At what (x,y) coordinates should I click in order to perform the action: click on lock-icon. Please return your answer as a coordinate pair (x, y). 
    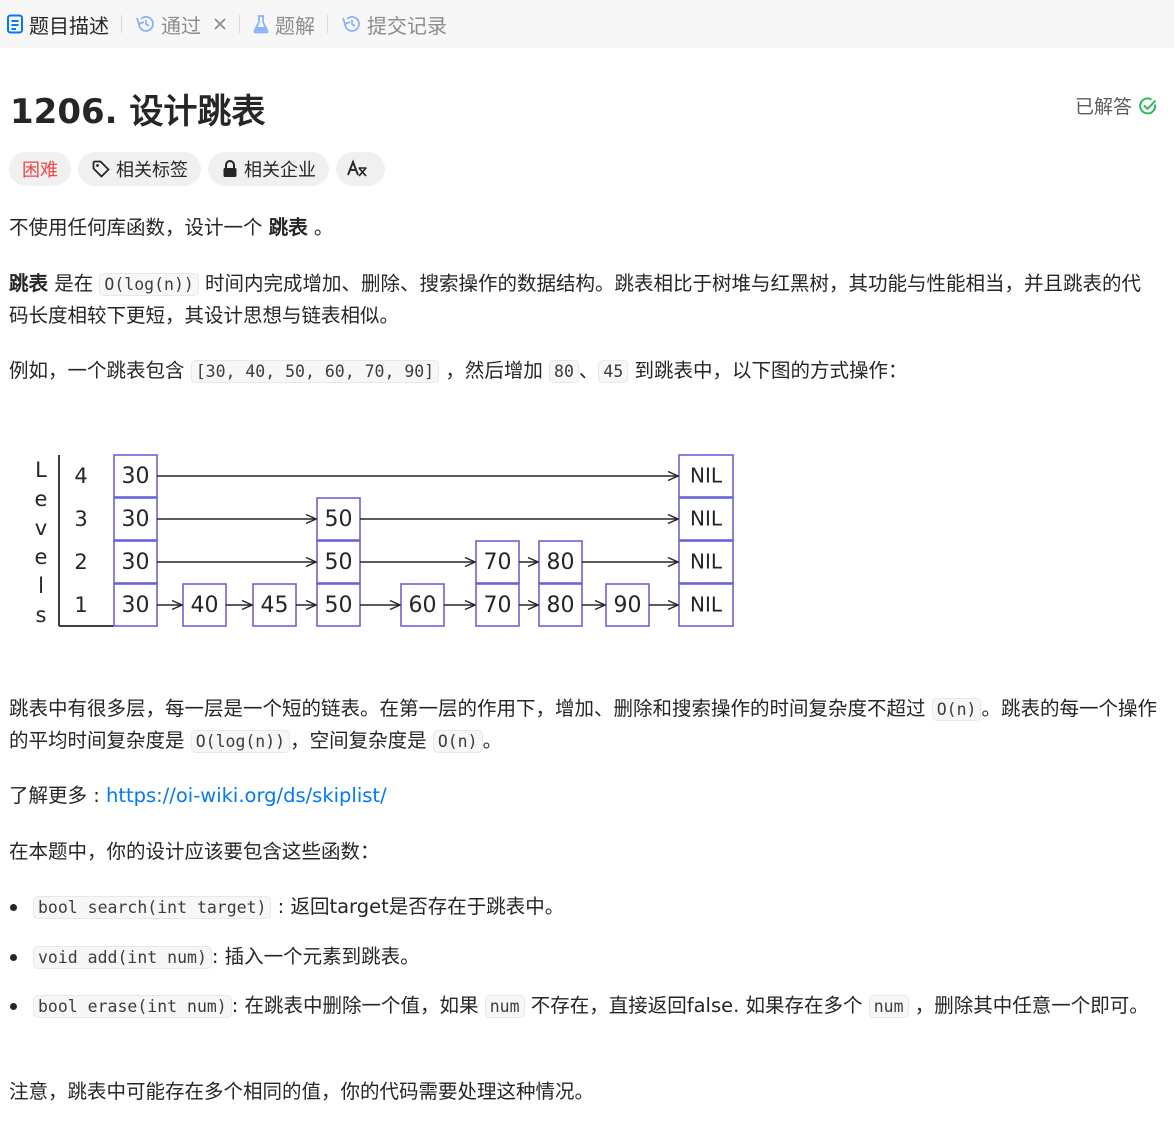
    Looking at the image, I should click on (230, 168).